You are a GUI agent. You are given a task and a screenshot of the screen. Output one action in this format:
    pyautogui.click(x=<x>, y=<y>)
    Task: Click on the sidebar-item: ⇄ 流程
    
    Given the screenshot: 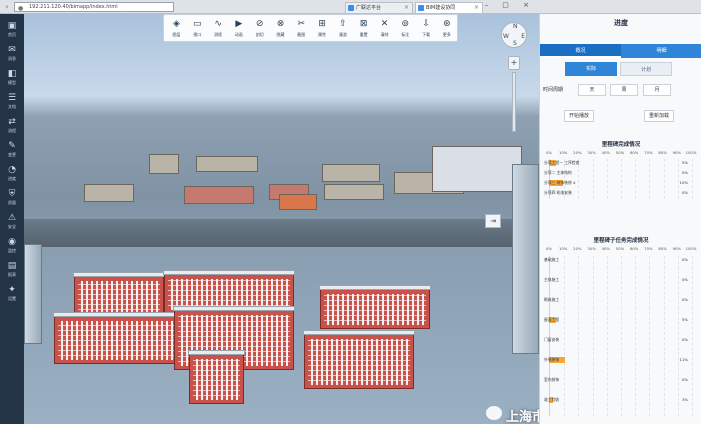 What is the action you would take?
    pyautogui.click(x=12, y=127)
    